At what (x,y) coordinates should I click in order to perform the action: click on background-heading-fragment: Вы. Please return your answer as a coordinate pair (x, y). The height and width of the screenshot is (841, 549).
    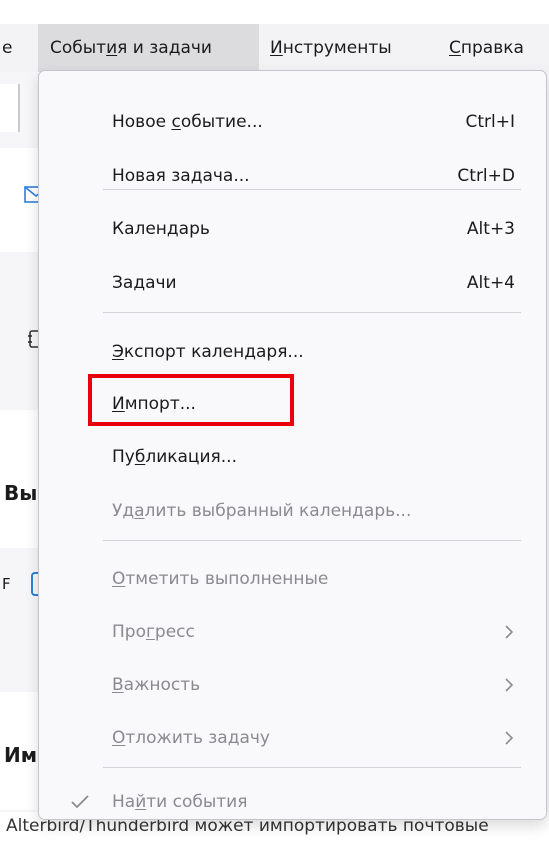
    Looking at the image, I should click on (21, 493).